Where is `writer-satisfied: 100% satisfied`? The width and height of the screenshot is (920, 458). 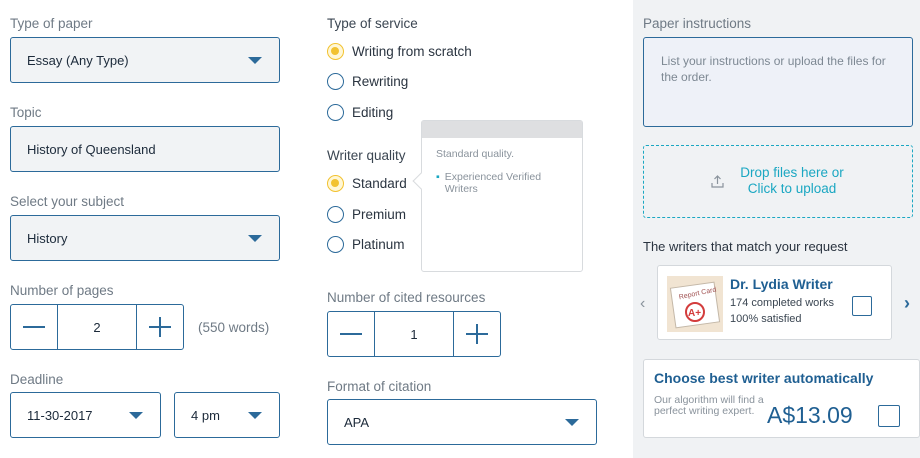 writer-satisfied: 100% satisfied is located at coordinates (766, 319).